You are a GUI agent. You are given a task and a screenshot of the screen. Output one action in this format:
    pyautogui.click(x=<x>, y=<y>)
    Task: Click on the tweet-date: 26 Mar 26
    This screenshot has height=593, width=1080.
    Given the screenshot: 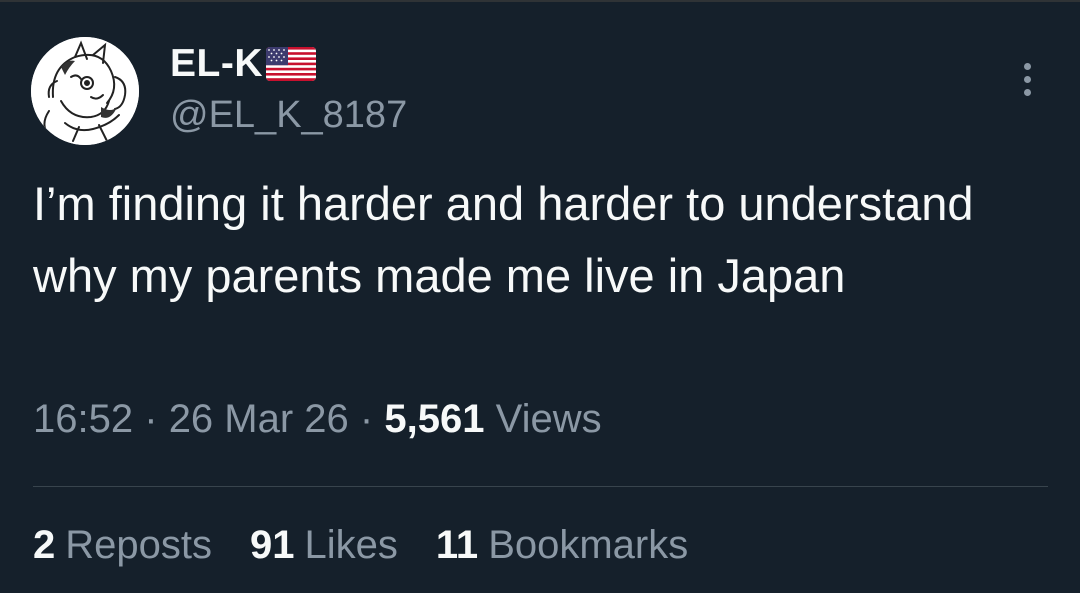 What is the action you would take?
    pyautogui.click(x=259, y=419)
    